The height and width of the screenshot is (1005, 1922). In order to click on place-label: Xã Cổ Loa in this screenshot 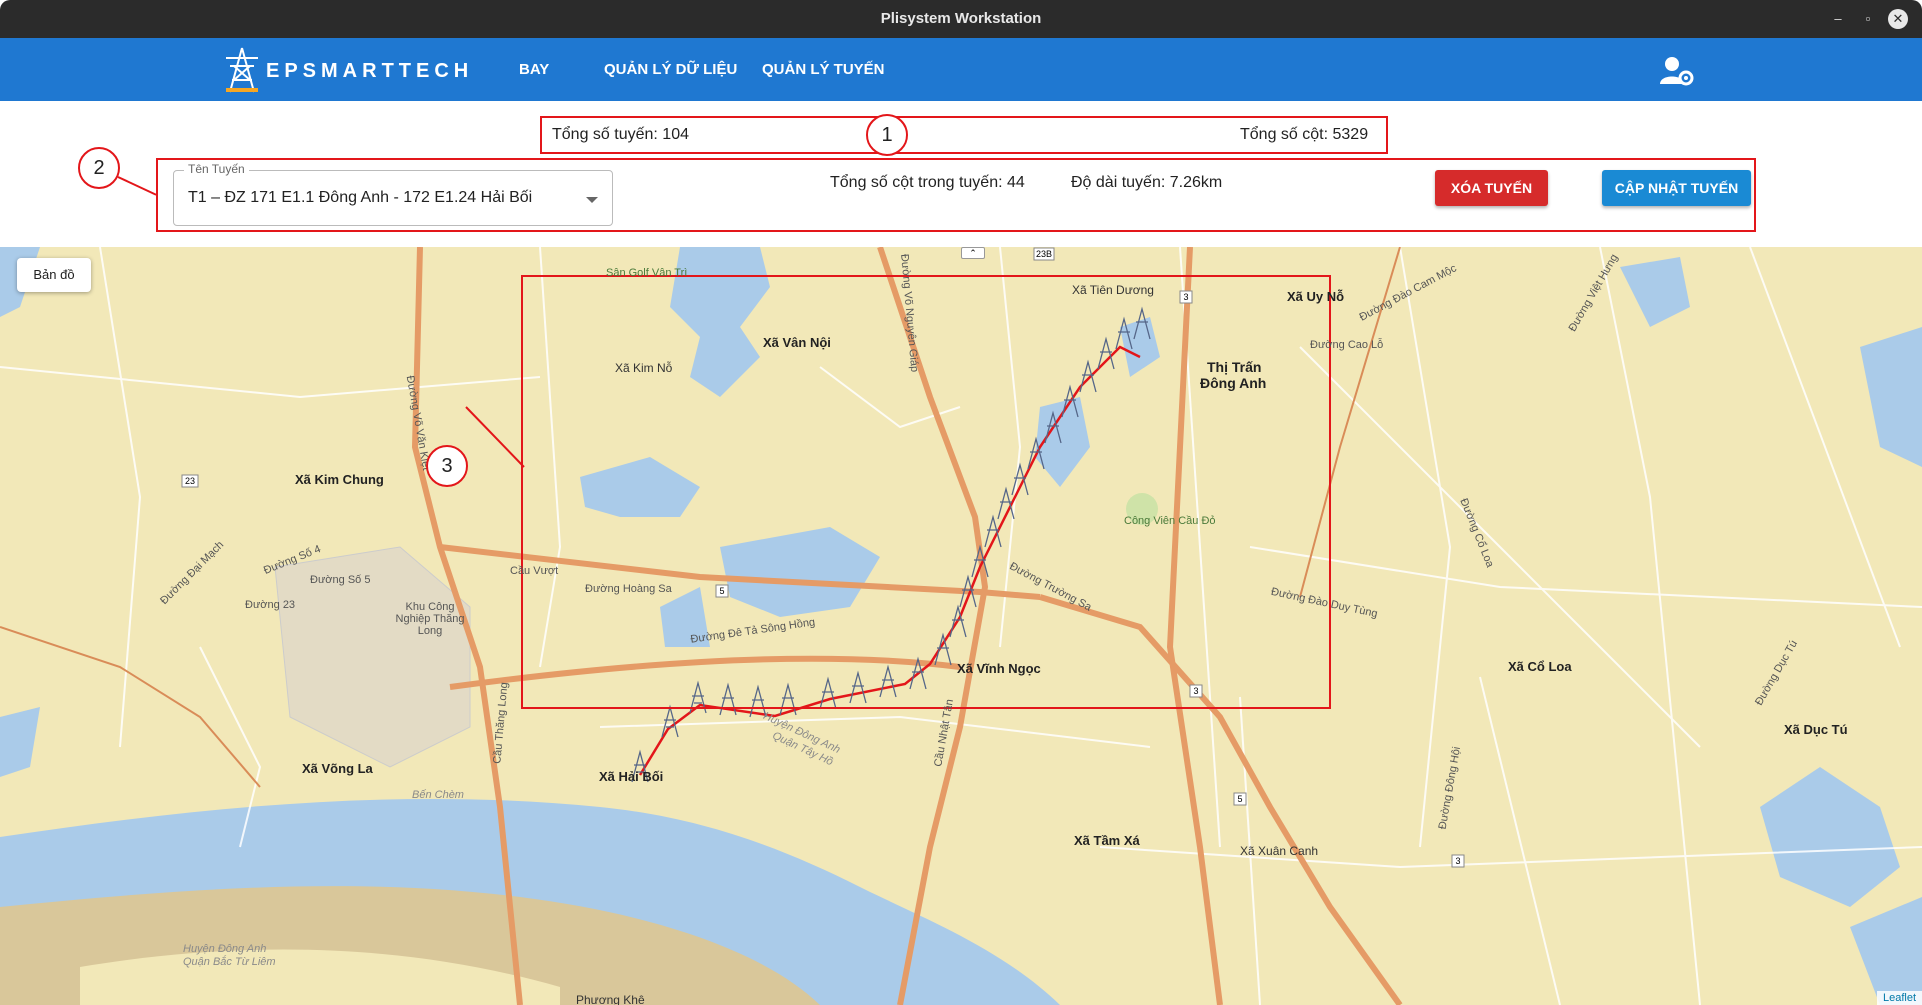, I will do `click(1540, 666)`.